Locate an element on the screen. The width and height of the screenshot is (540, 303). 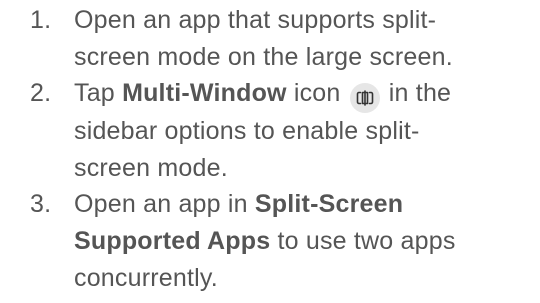
step-line: Tap Multi-Window icon in the is located at coordinates (284, 94).